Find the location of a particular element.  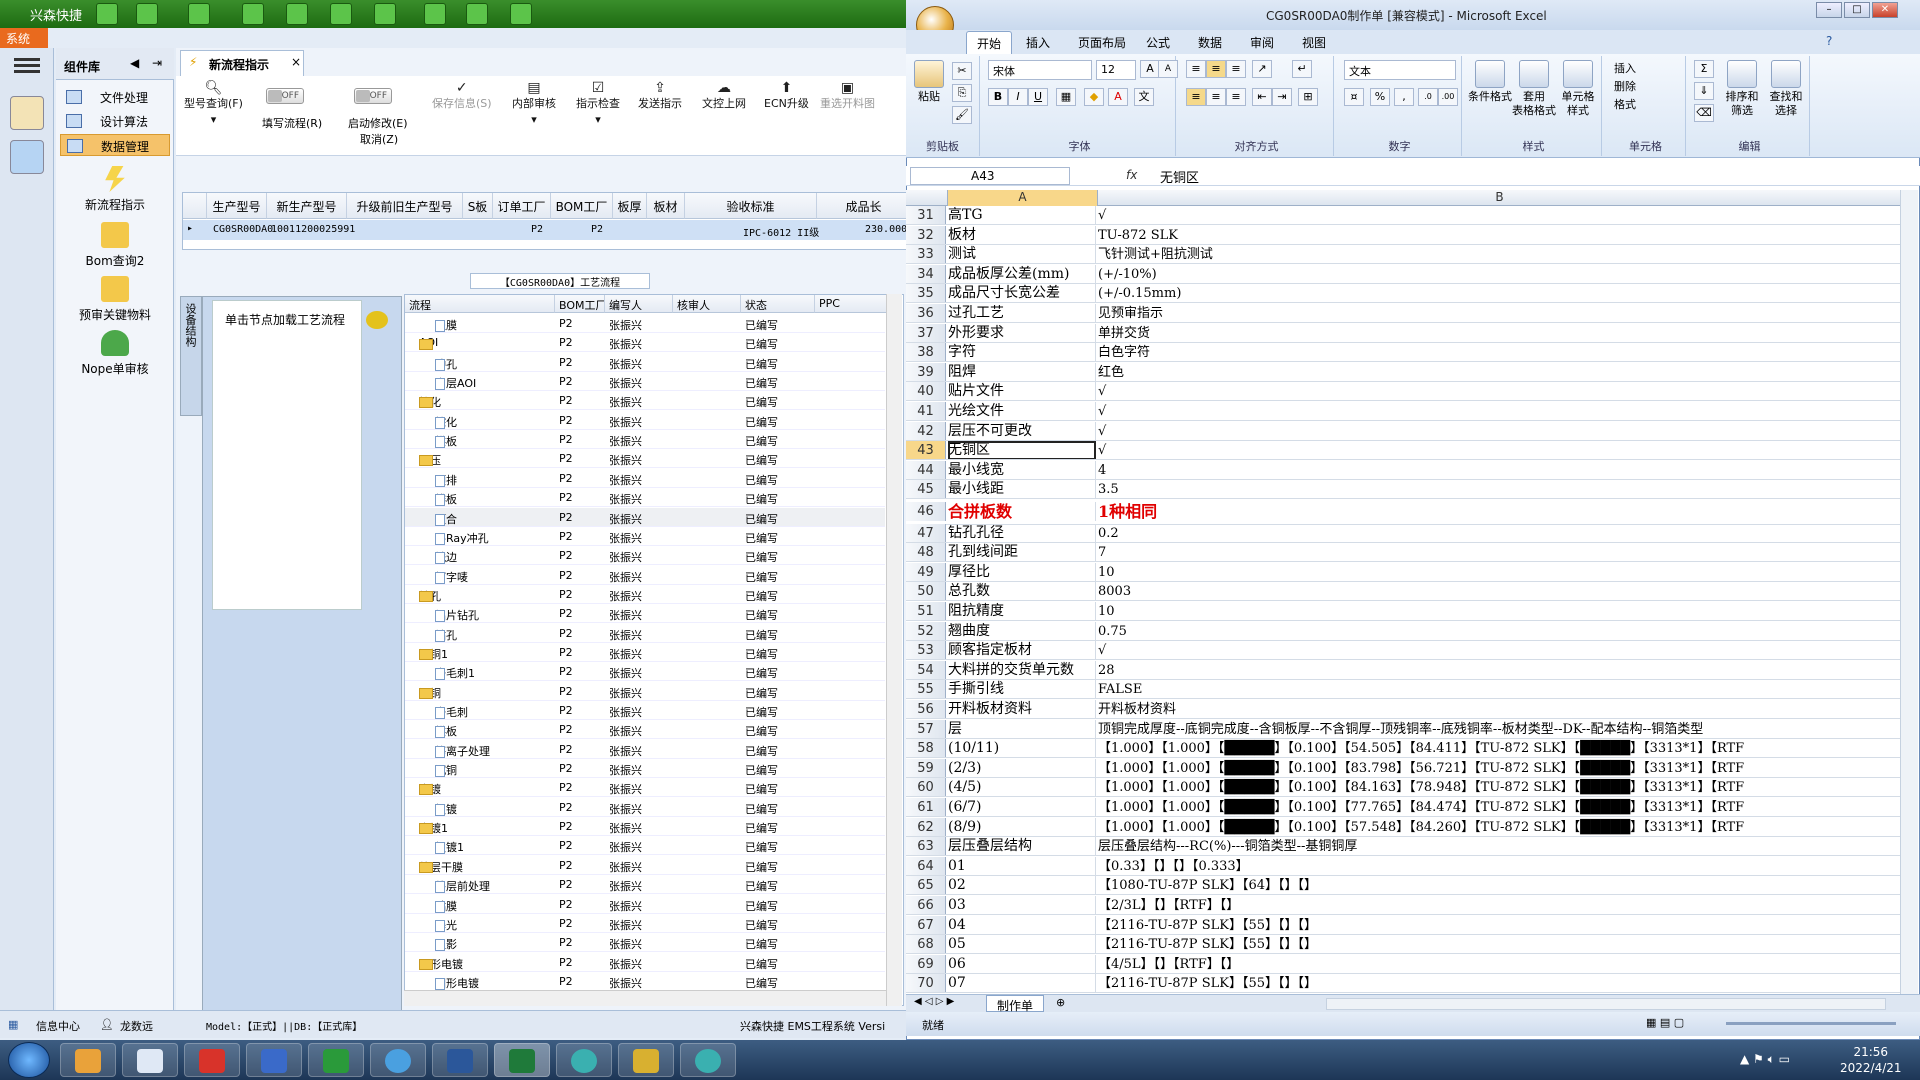

cell-a: 开料板材资料 is located at coordinates (1022, 709).